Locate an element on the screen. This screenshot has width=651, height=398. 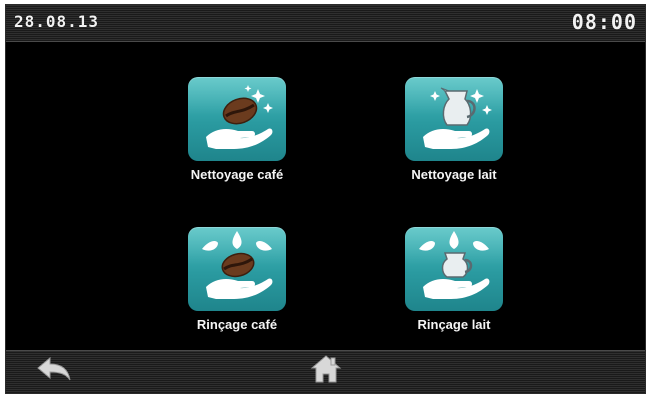
nettoyage-cafe-icon-box is located at coordinates (237, 119).